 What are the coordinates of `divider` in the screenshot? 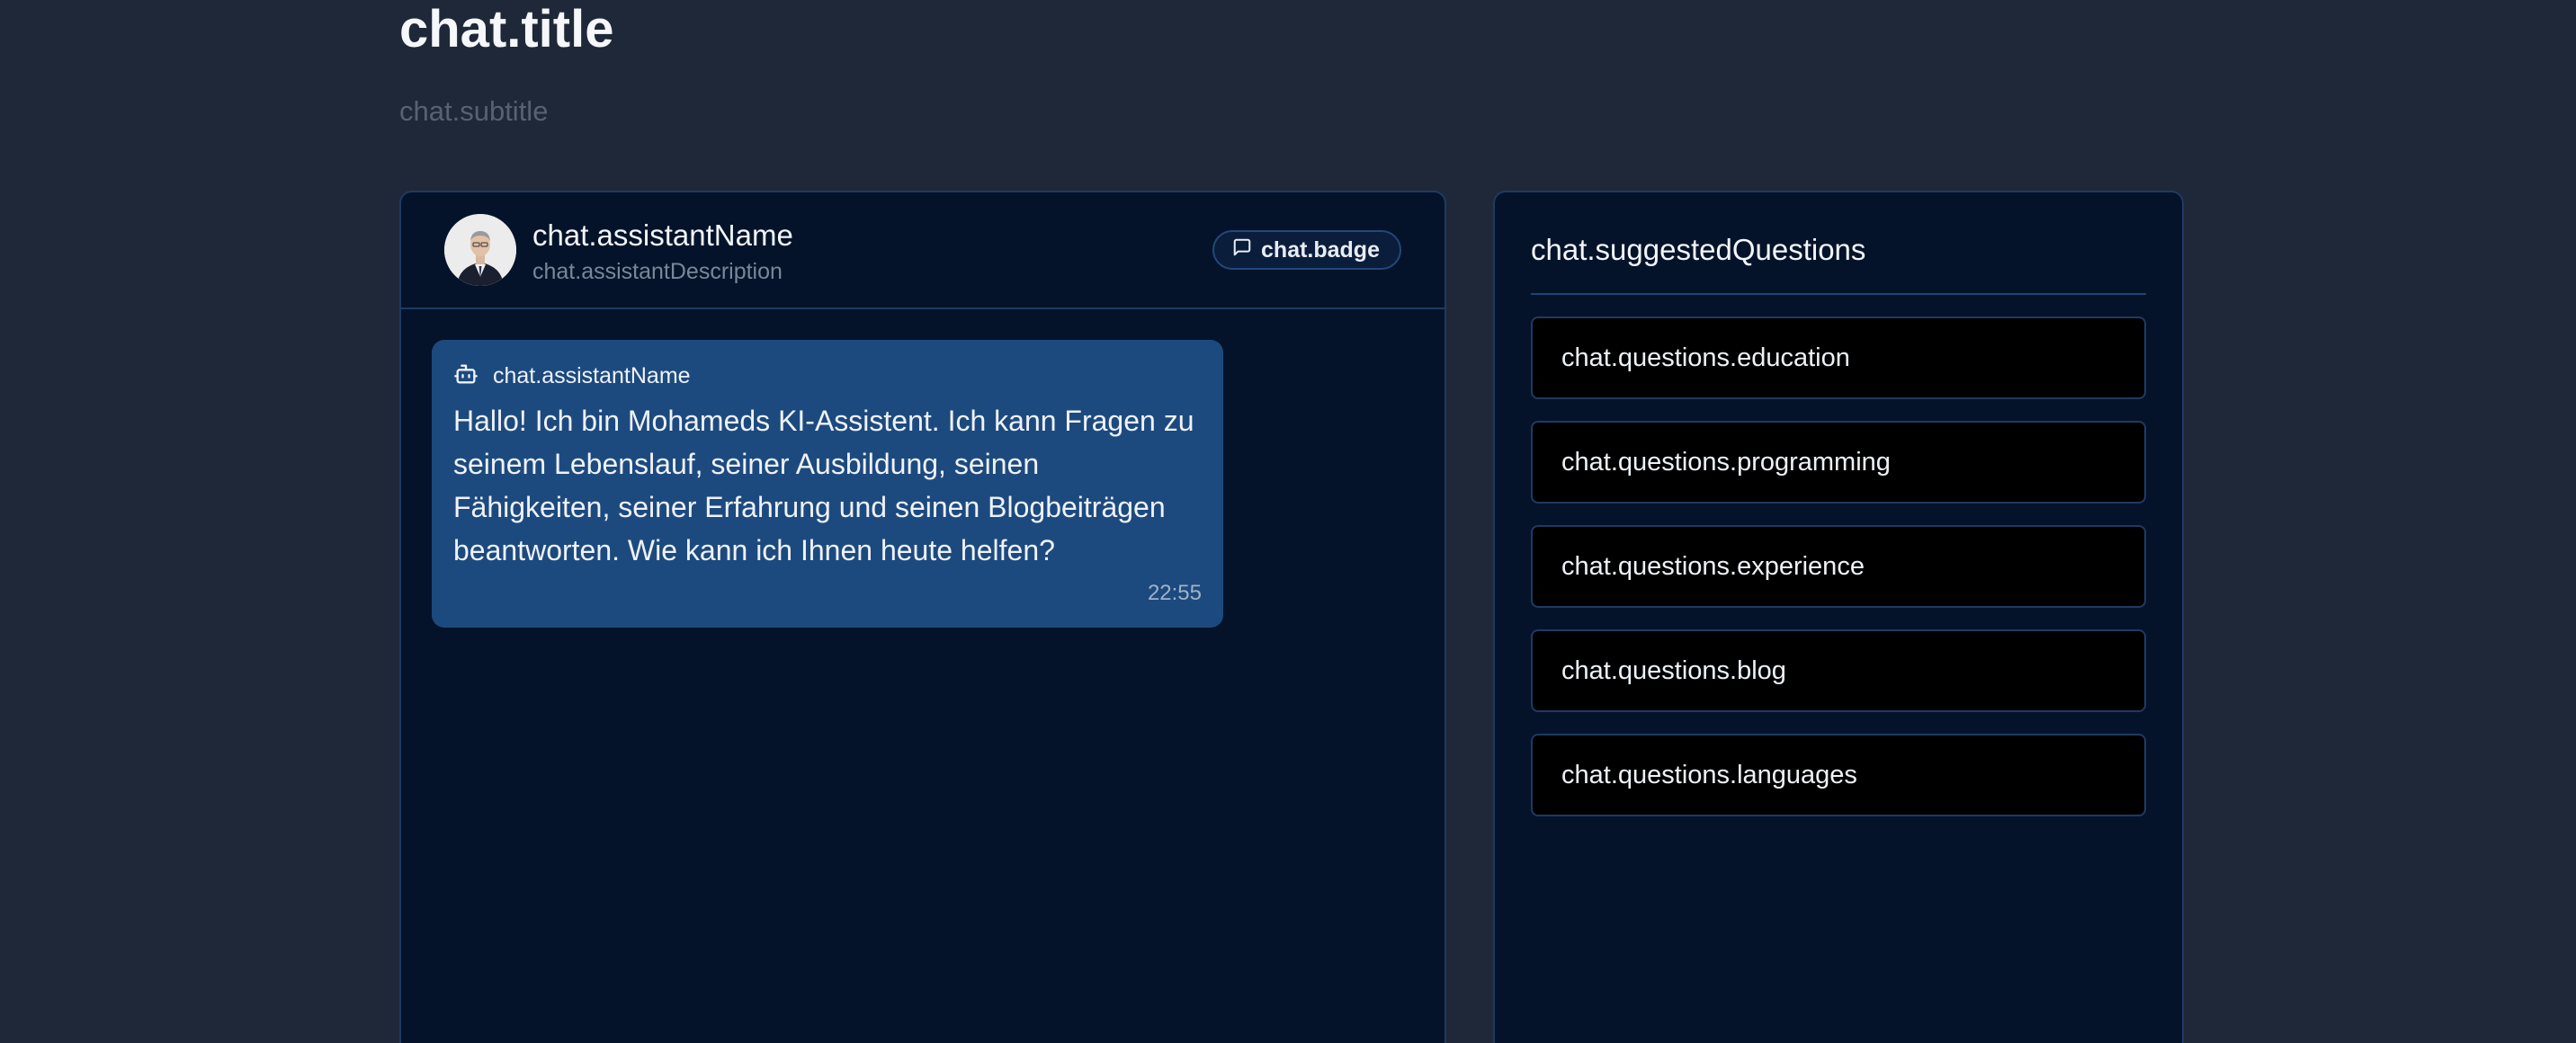 It's located at (1838, 294).